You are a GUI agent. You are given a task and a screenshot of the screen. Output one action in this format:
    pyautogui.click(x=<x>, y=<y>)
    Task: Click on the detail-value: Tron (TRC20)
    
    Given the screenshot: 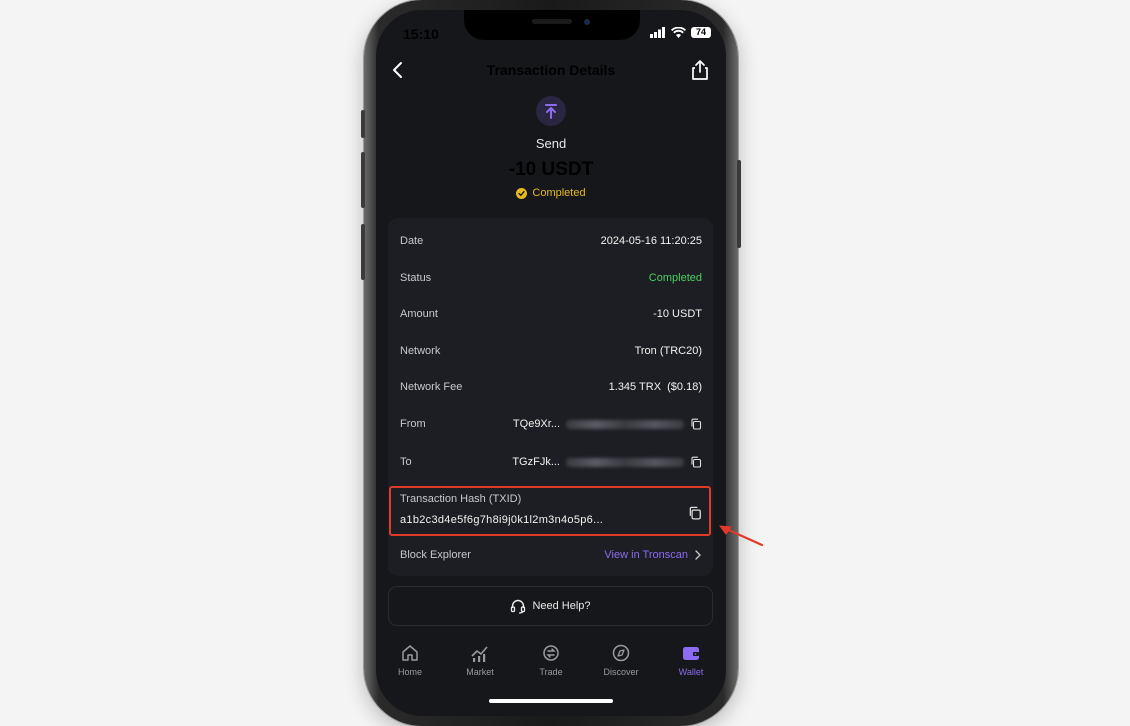 What is the action you would take?
    pyautogui.click(x=668, y=351)
    